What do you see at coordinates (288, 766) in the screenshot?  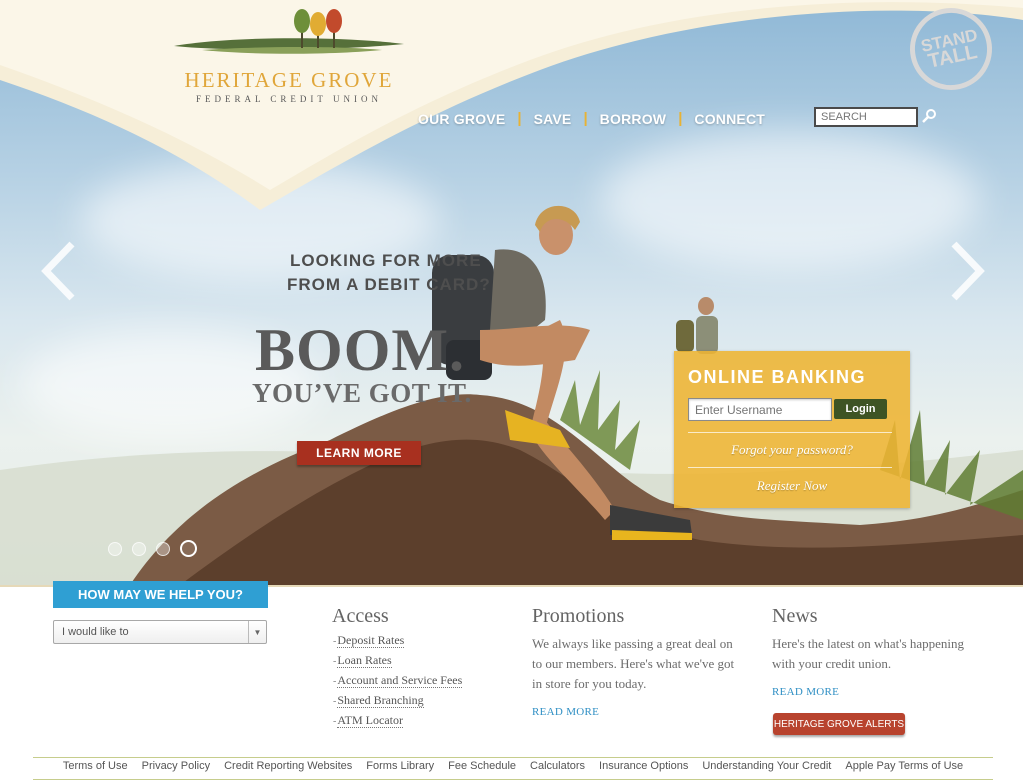 I see `footer-credit-reporting-link: Credit Reporting Websites` at bounding box center [288, 766].